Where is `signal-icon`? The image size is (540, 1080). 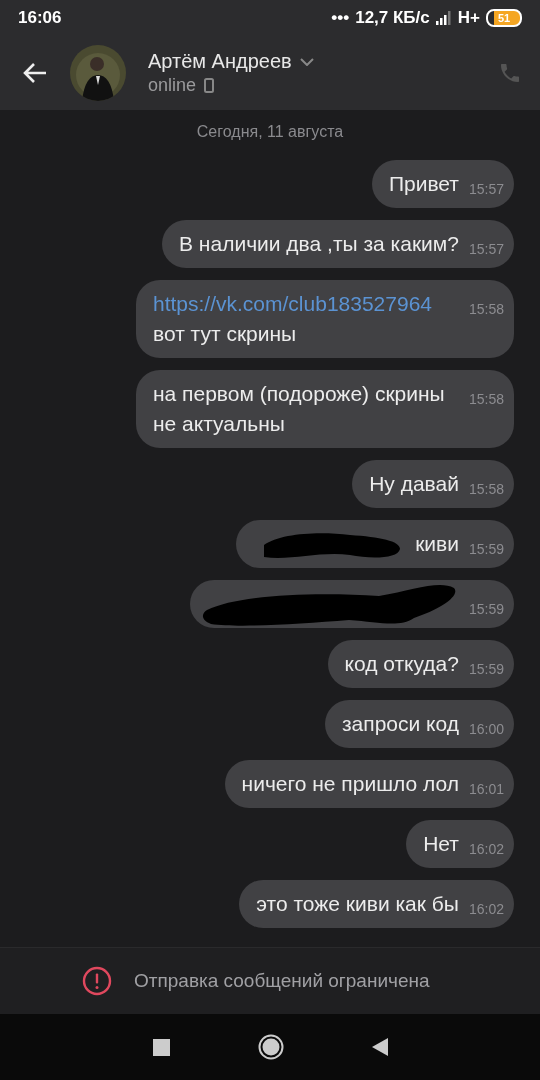 signal-icon is located at coordinates (443, 18).